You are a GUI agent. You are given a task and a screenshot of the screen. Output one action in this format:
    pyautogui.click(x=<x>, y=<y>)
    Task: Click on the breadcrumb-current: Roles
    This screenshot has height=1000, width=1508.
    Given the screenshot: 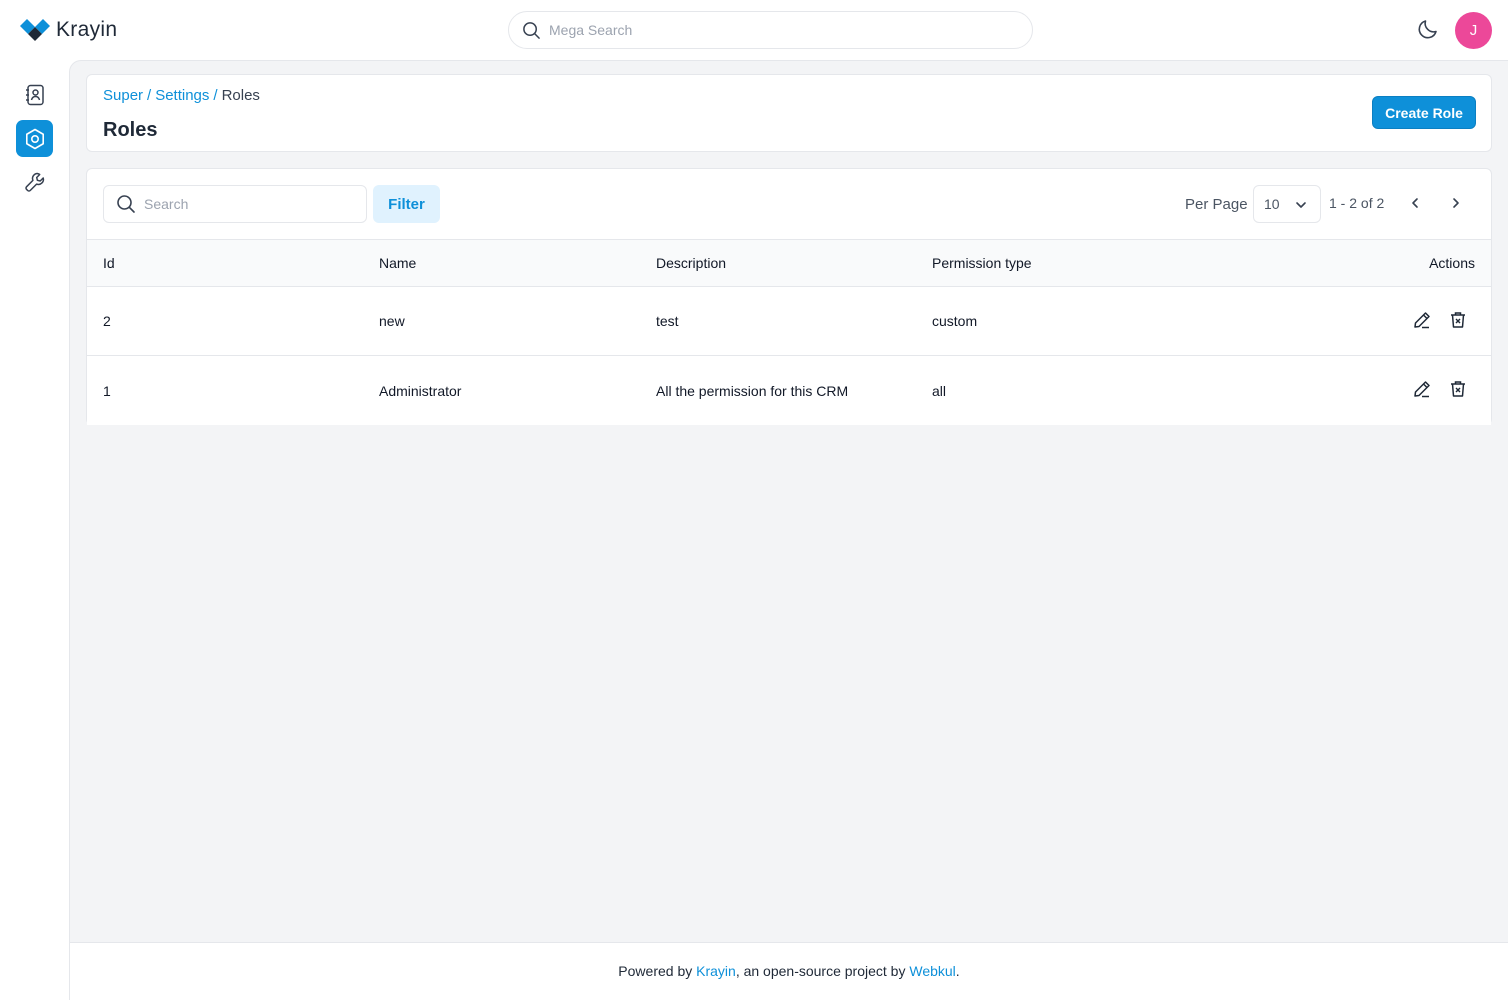 What is the action you would take?
    pyautogui.click(x=240, y=95)
    